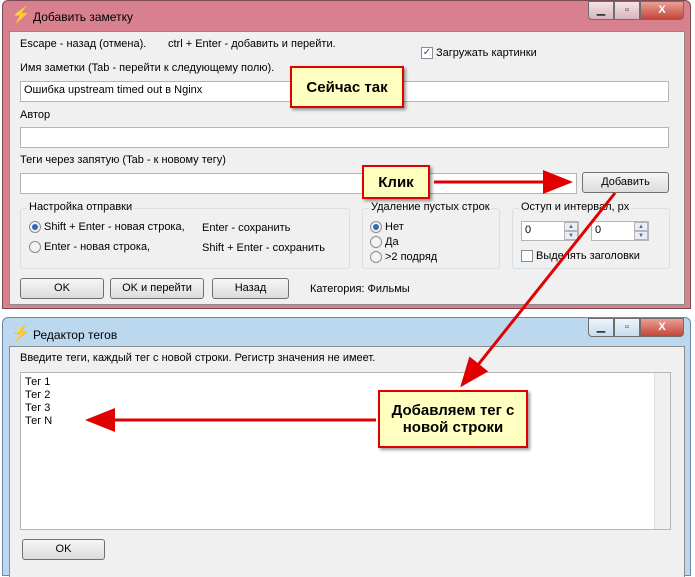  What do you see at coordinates (347, 87) in the screenshot?
I see `callout-now: Сейчас так` at bounding box center [347, 87].